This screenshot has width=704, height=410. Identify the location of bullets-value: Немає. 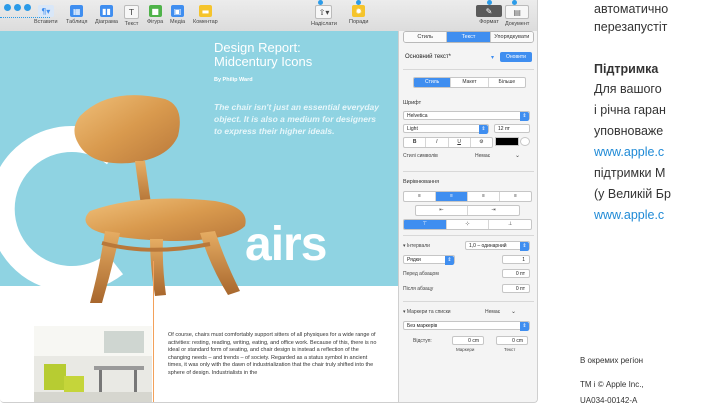
(492, 312).